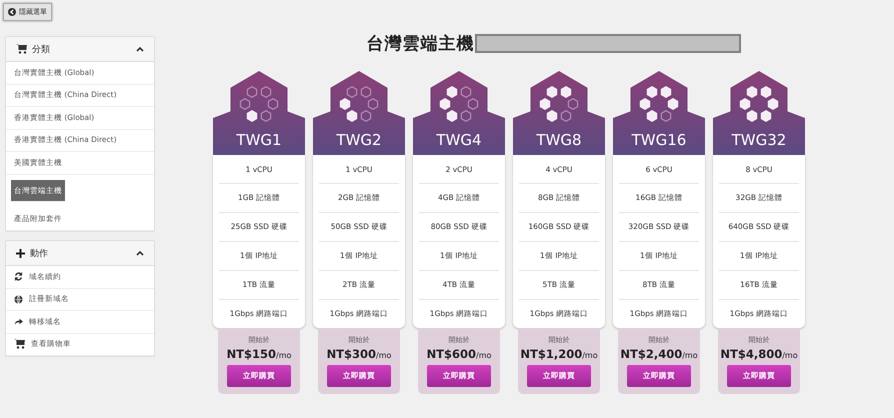 This screenshot has height=418, width=894. Describe the element at coordinates (359, 354) in the screenshot. I see `price-text: NT$300/mo` at that location.